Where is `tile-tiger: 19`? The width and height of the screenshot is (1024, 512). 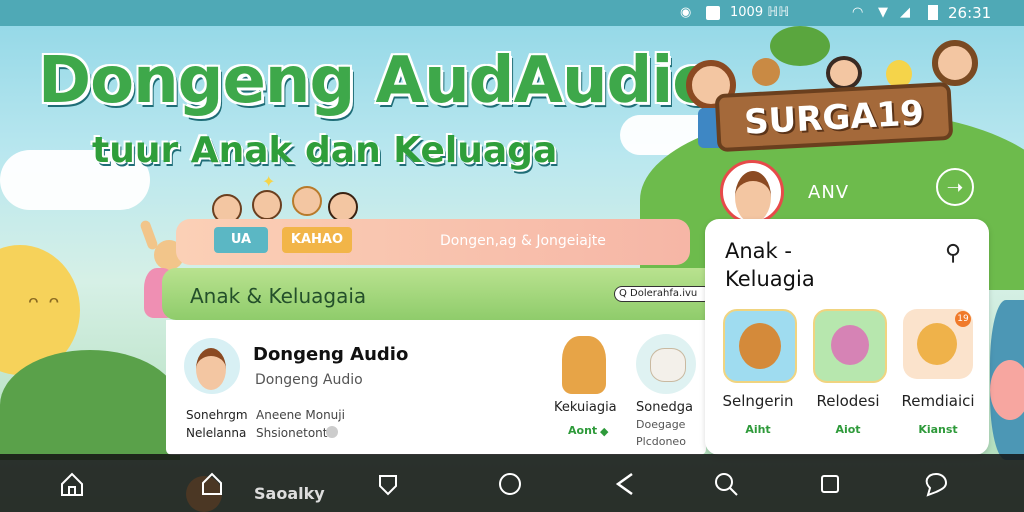
tile-tiger: 19 is located at coordinates (938, 344).